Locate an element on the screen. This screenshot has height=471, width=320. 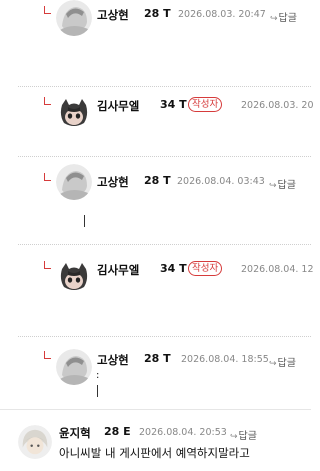
comment-date: 2026.08.03. 20 is located at coordinates (277, 105).